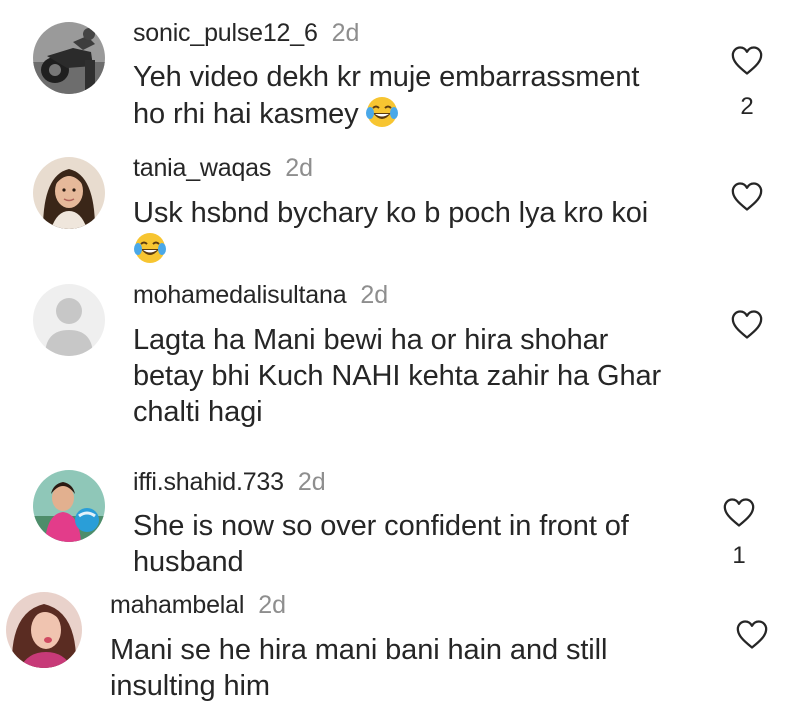 The width and height of the screenshot is (800, 704). Describe the element at coordinates (202, 168) in the screenshot. I see `username: tania_waqas` at that location.